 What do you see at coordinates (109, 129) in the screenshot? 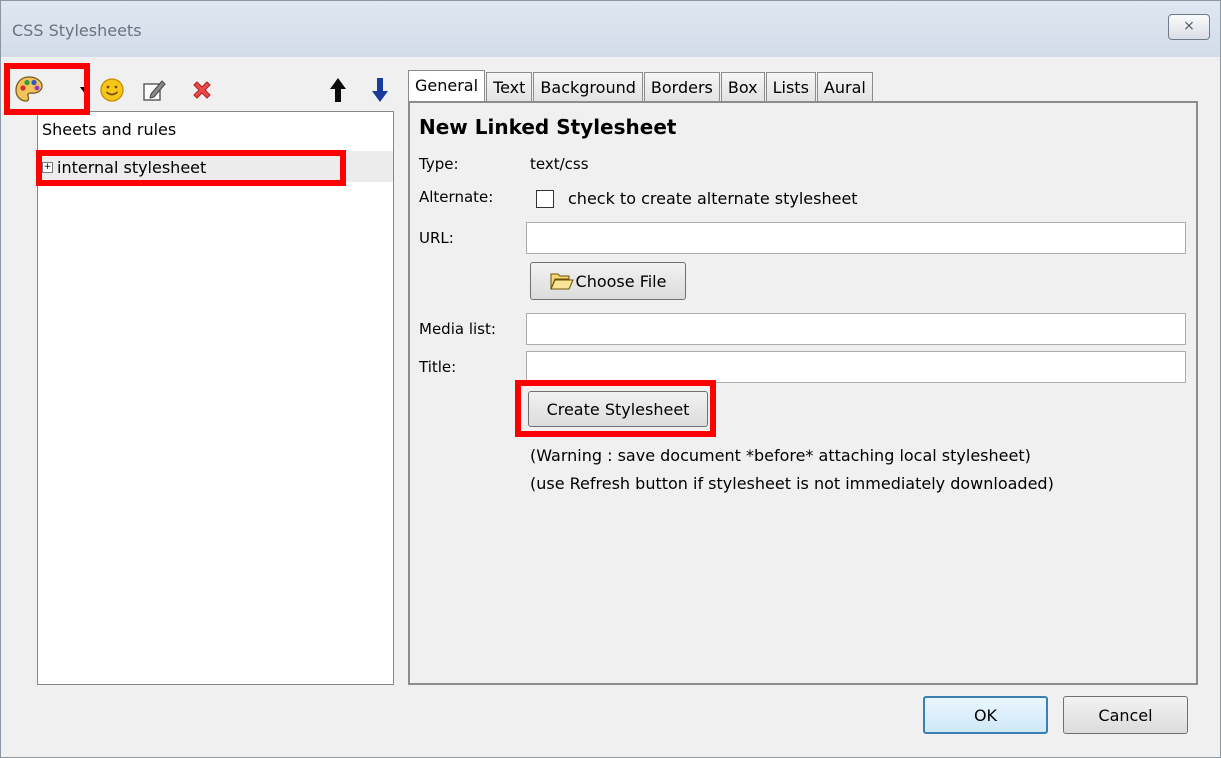
I see `tree-header: Sheets and rules` at bounding box center [109, 129].